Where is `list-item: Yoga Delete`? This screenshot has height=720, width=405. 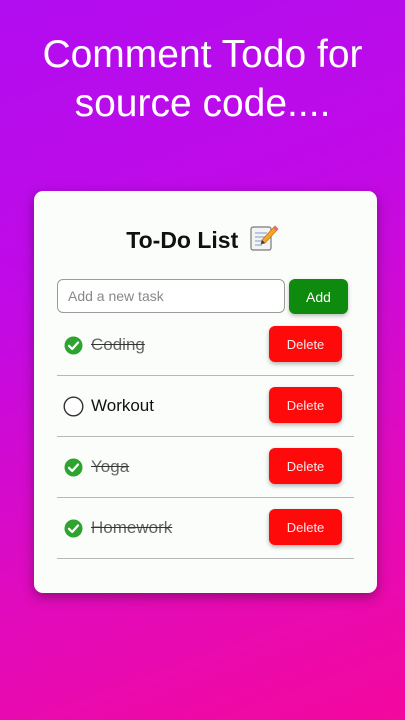
list-item: Yoga Delete is located at coordinates (205, 467).